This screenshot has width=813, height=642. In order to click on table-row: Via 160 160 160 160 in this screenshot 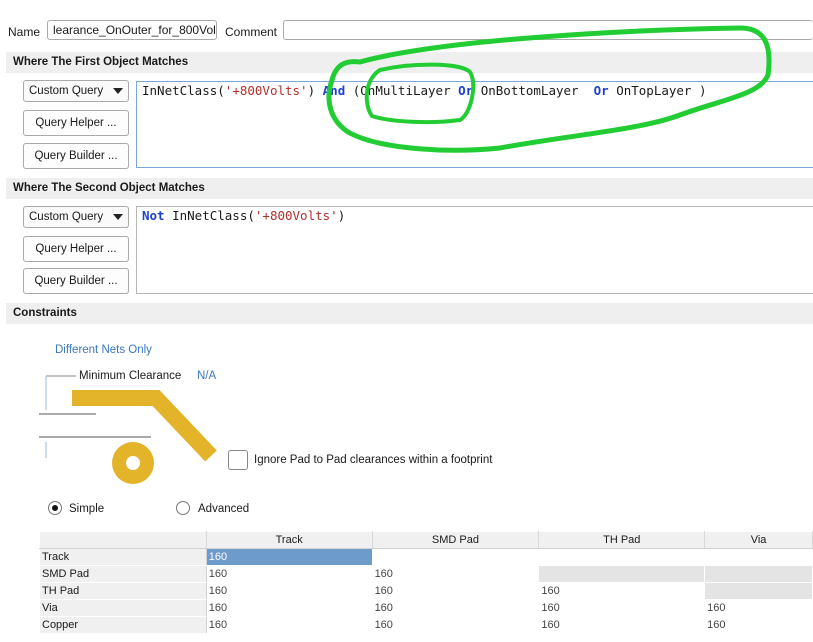, I will do `click(426, 608)`.